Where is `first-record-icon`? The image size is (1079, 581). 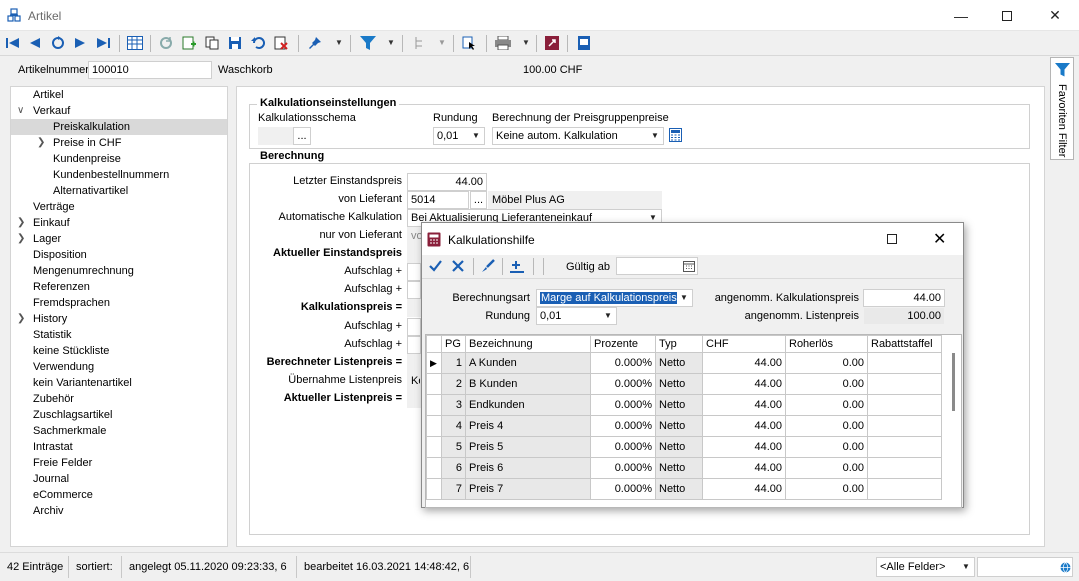 first-record-icon is located at coordinates (13, 43).